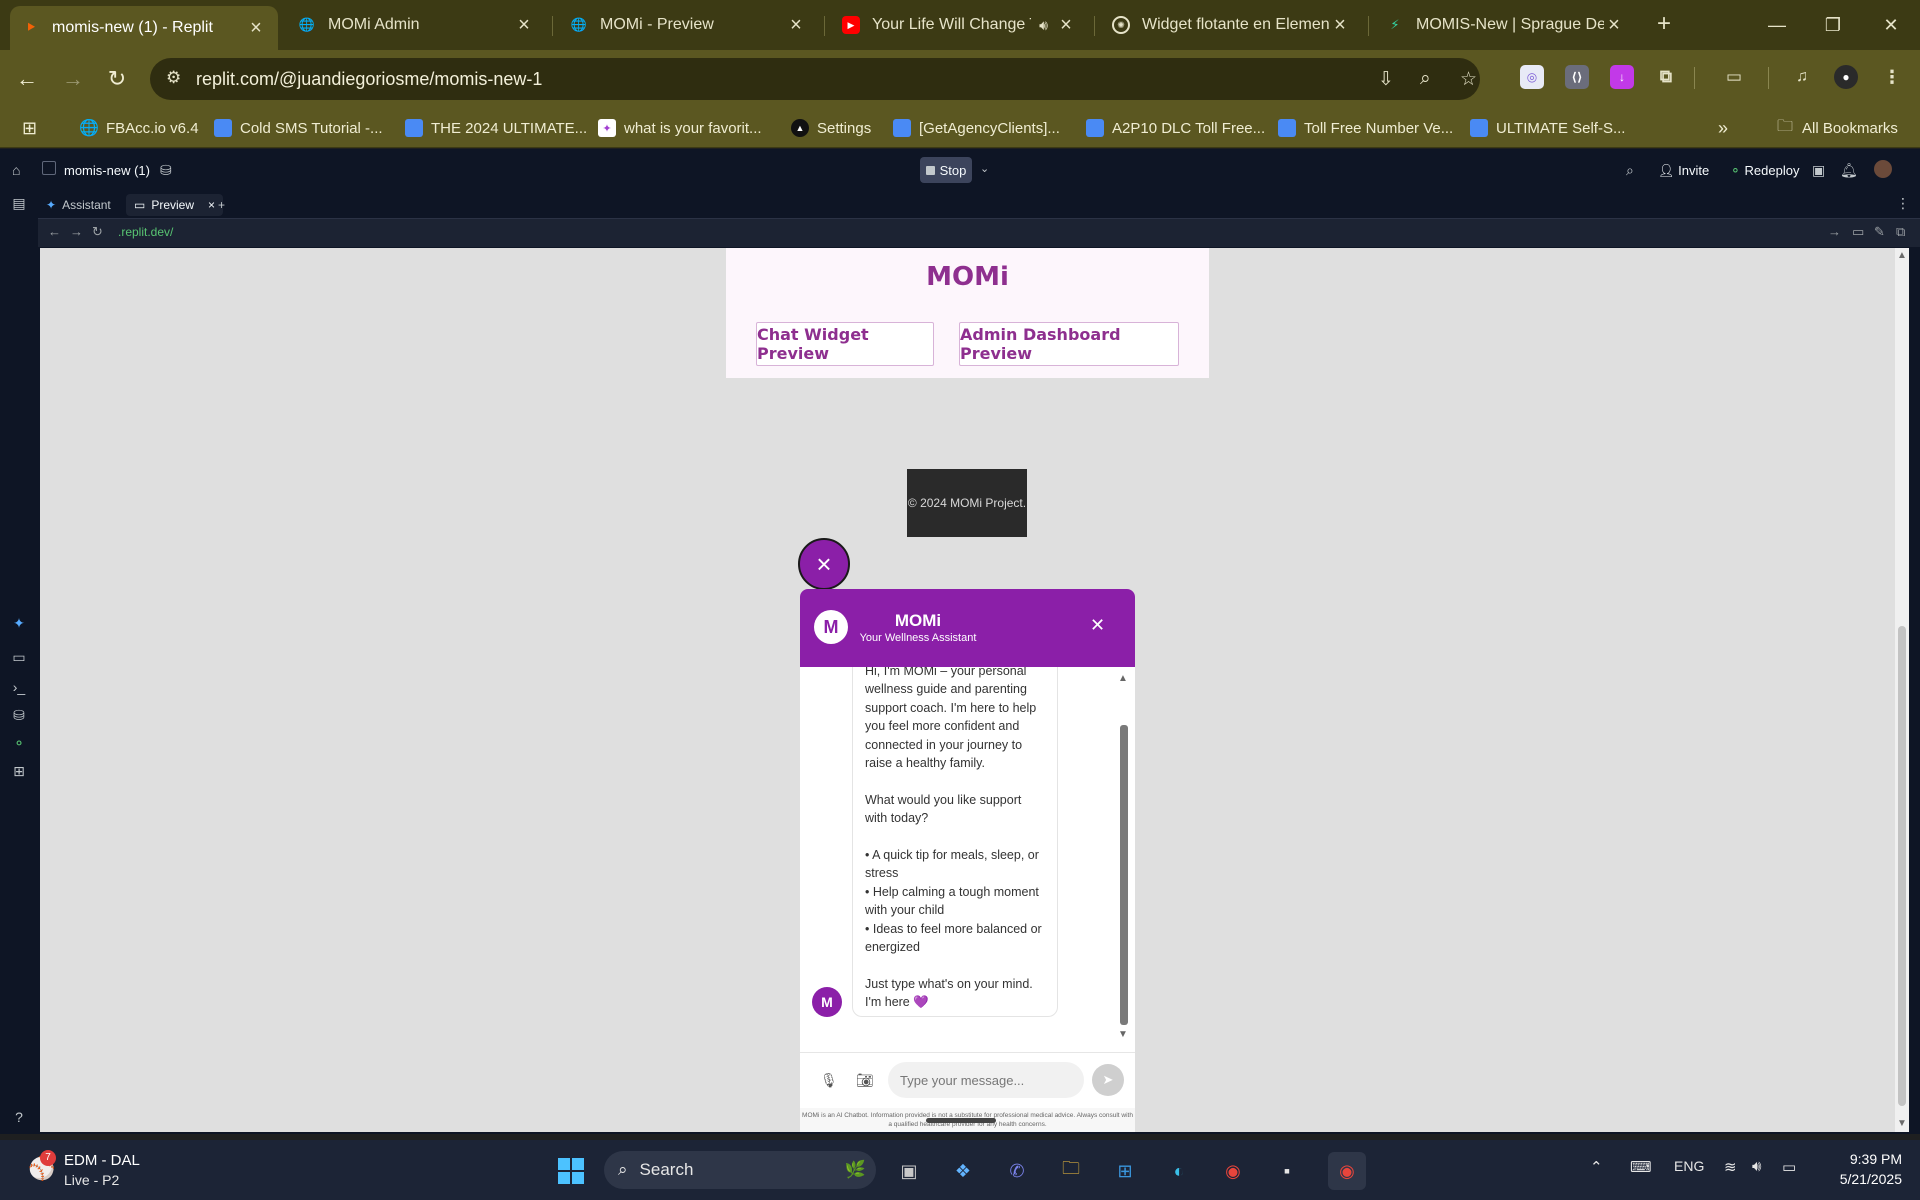 The height and width of the screenshot is (1200, 1920). What do you see at coordinates (19, 771) in the screenshot?
I see `apps-icon: ⊞` at bounding box center [19, 771].